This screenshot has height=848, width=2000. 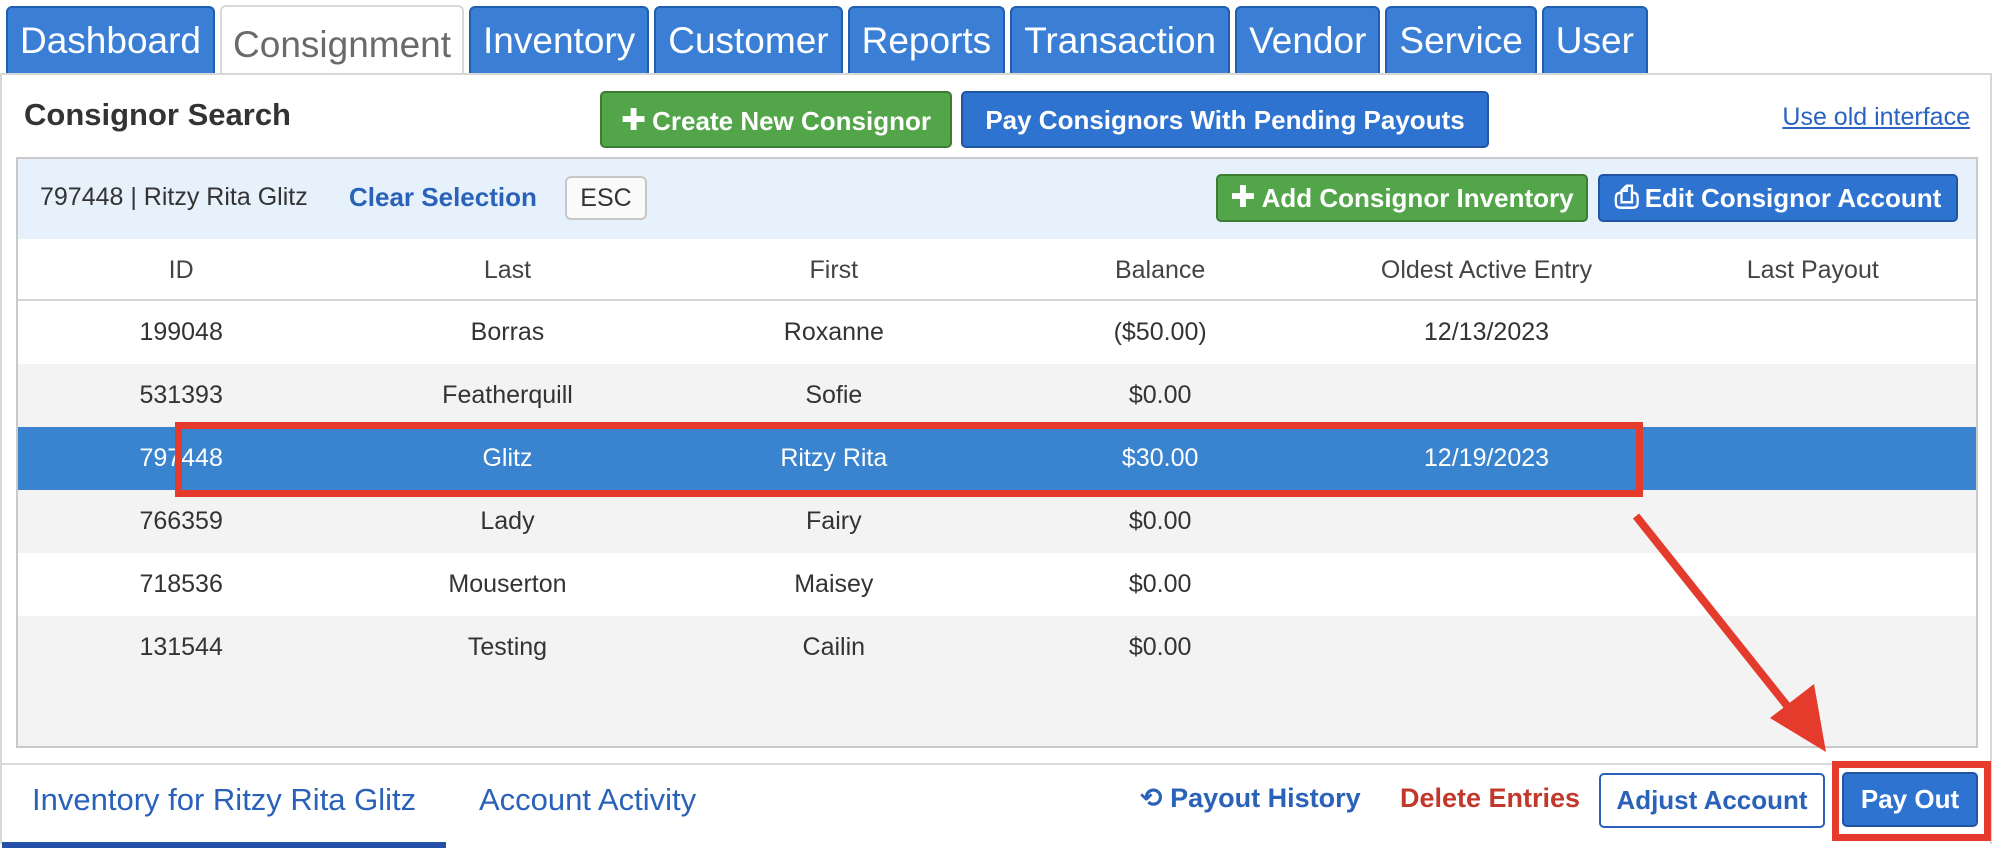 What do you see at coordinates (997, 584) in the screenshot?
I see `table-row: 718536 Mouserton Maisey $0.00` at bounding box center [997, 584].